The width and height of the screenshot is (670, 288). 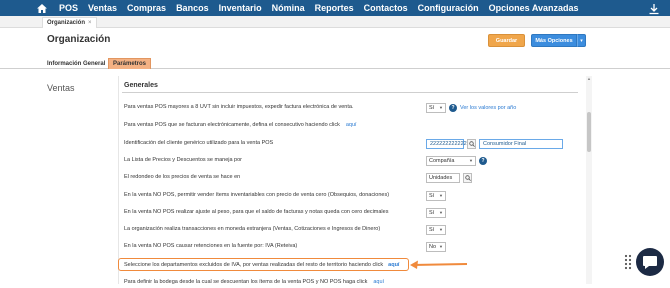 I want to click on peso-adjust-select: Sí ▼, so click(x=436, y=212).